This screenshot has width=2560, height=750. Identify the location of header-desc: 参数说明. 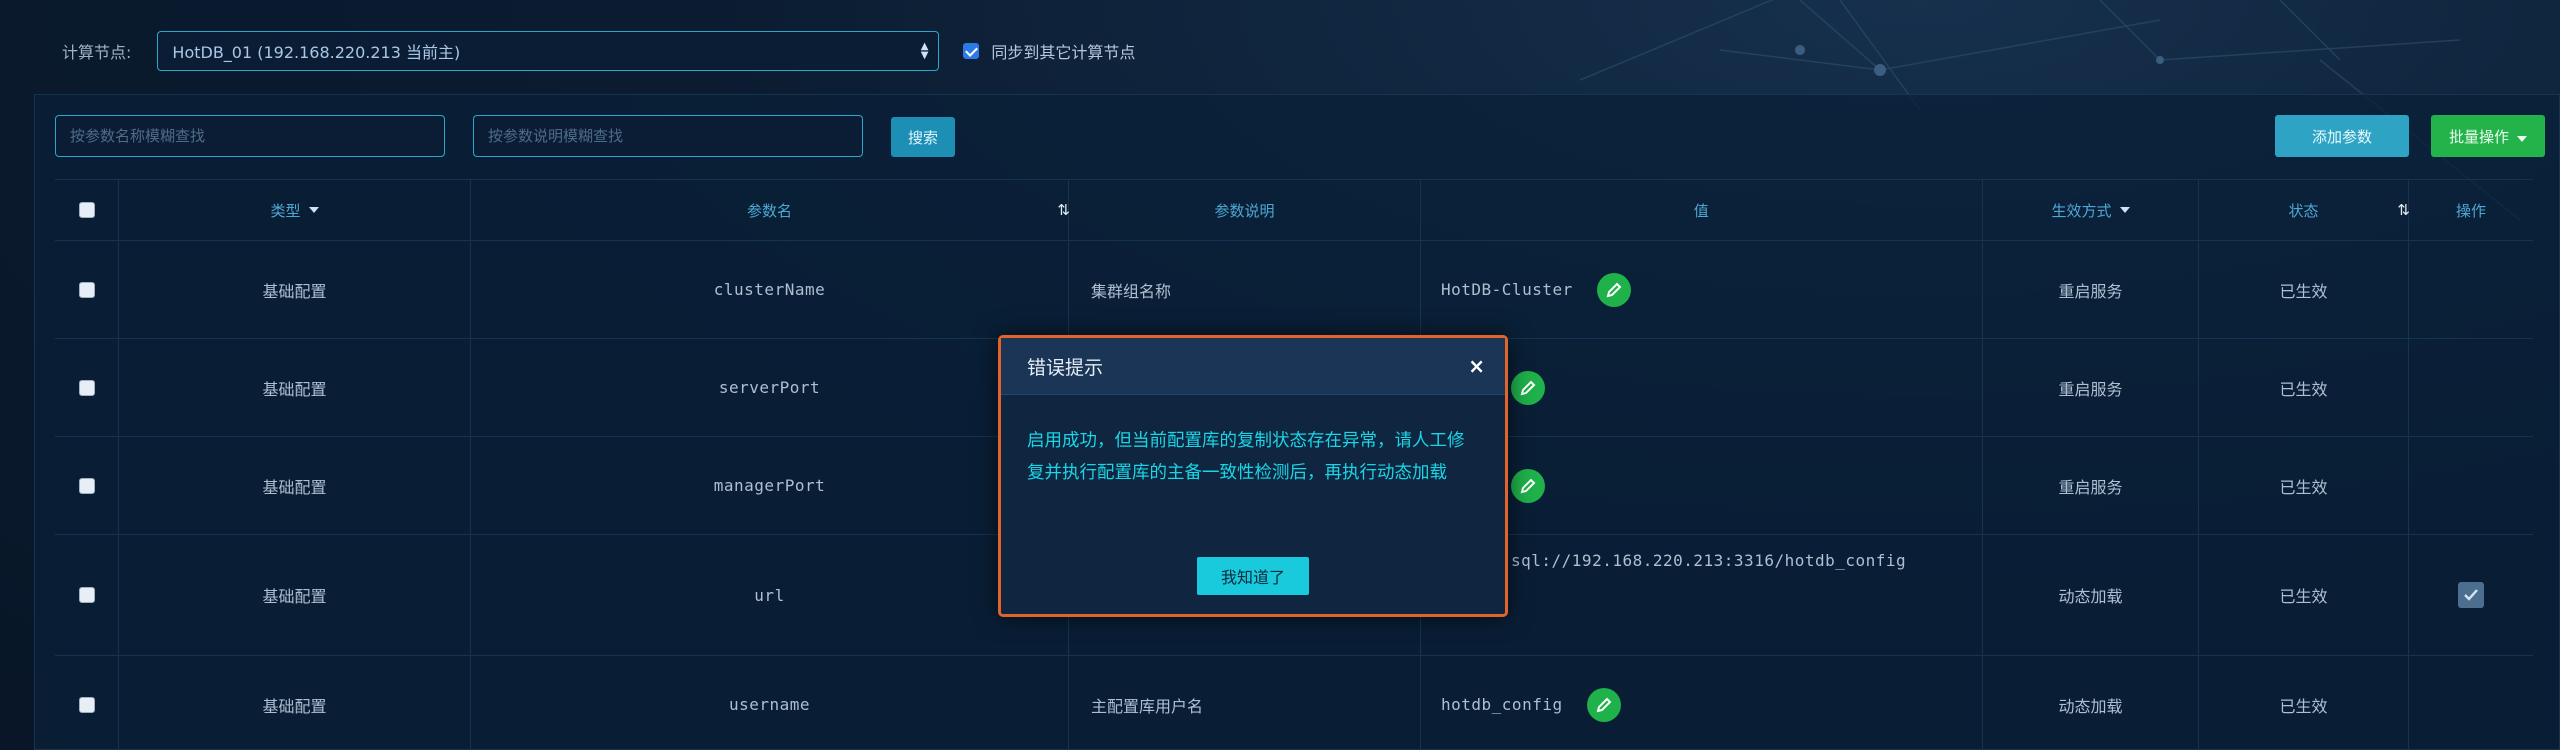
(1245, 210).